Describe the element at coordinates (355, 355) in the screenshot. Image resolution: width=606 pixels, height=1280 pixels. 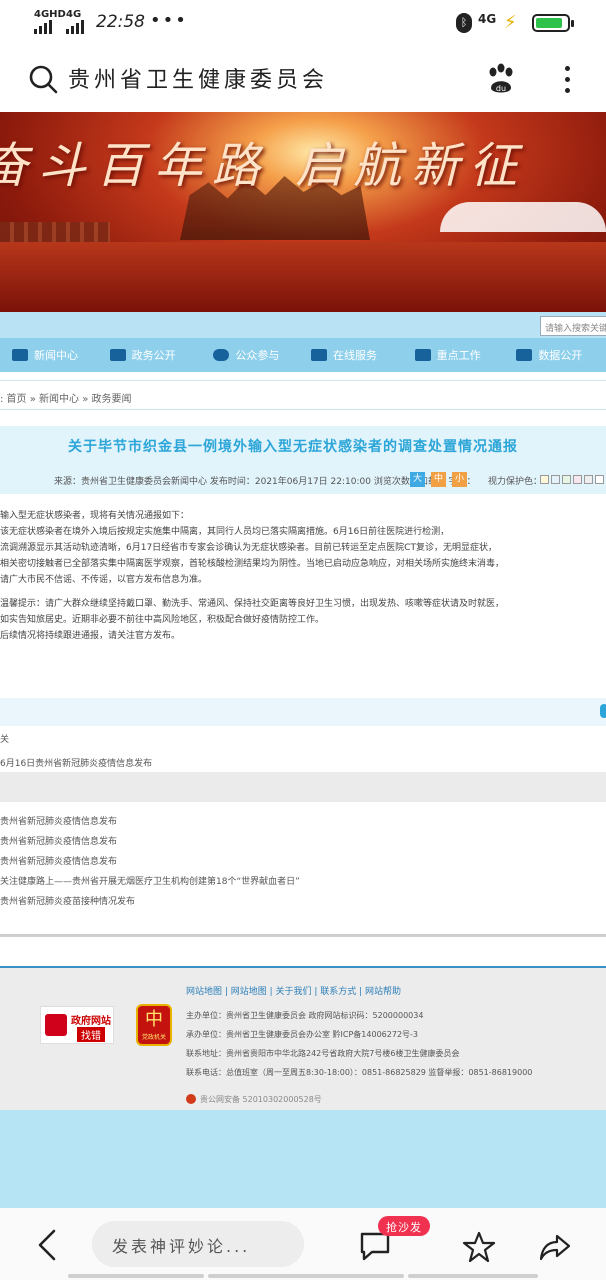
I see `nav-label: 在线服务` at that location.